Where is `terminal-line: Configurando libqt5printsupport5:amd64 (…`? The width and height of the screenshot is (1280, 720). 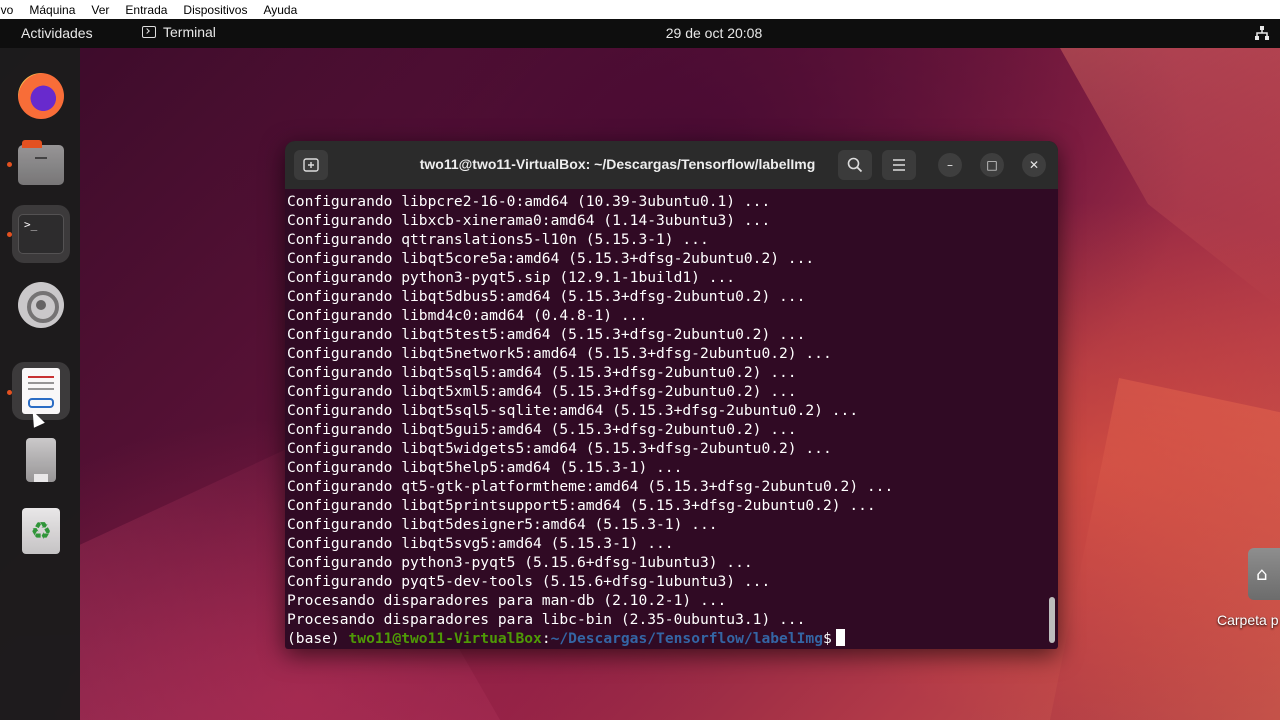 terminal-line: Configurando libqt5printsupport5:amd64 (… is located at coordinates (581, 505).